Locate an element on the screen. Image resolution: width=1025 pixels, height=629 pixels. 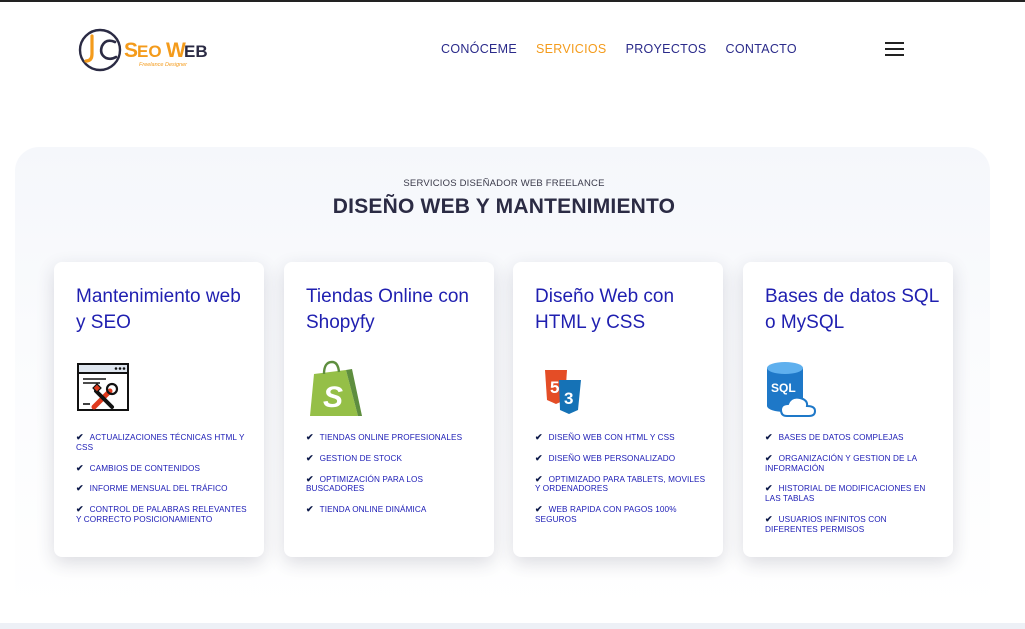
list-item: ✔ TIENDAS ONLINE PROFESIONALES is located at coordinates (384, 437).